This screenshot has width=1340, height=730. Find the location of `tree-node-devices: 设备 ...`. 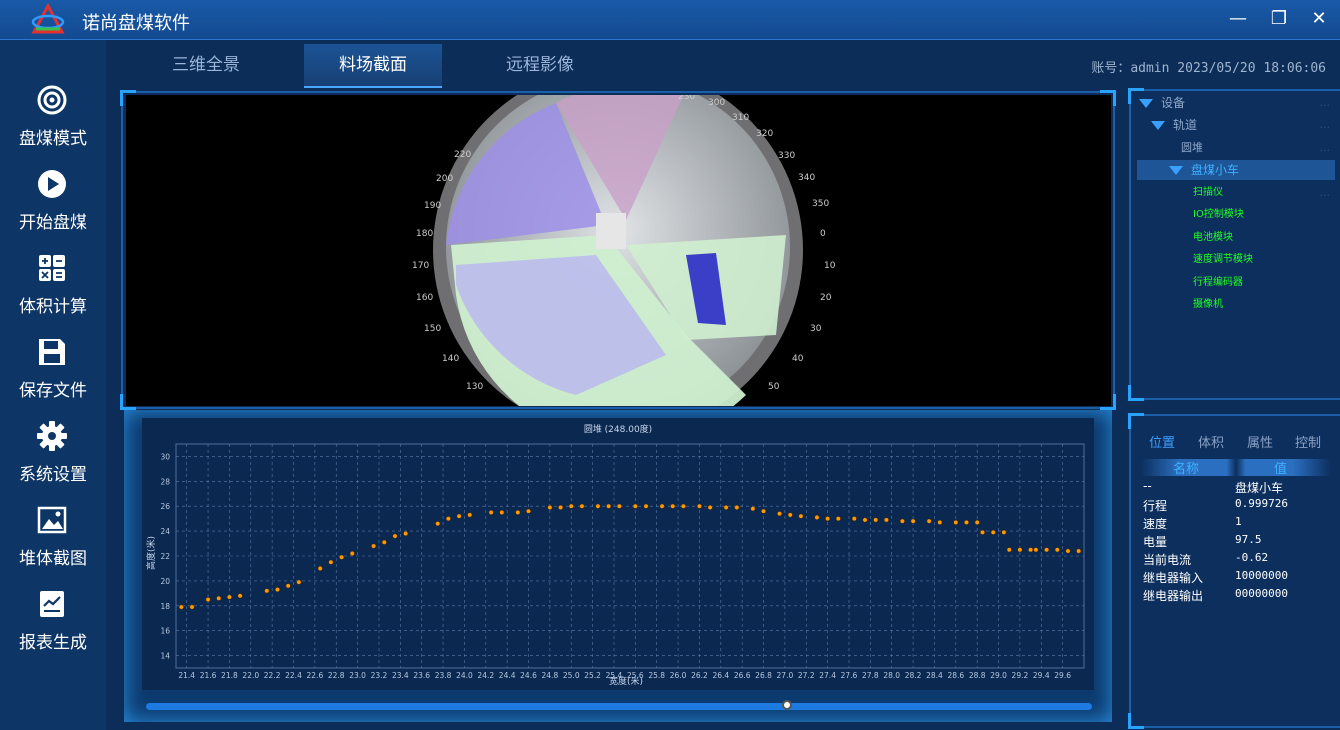

tree-node-devices: 设备 ... is located at coordinates (1233, 103).